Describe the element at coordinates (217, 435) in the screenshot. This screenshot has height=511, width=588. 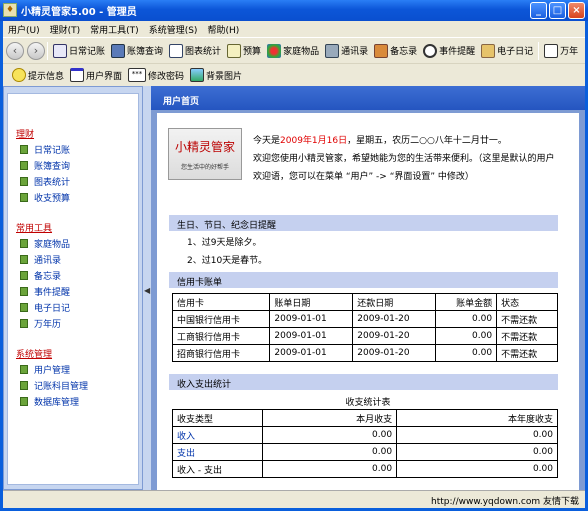
I see `income-link: 收入` at that location.